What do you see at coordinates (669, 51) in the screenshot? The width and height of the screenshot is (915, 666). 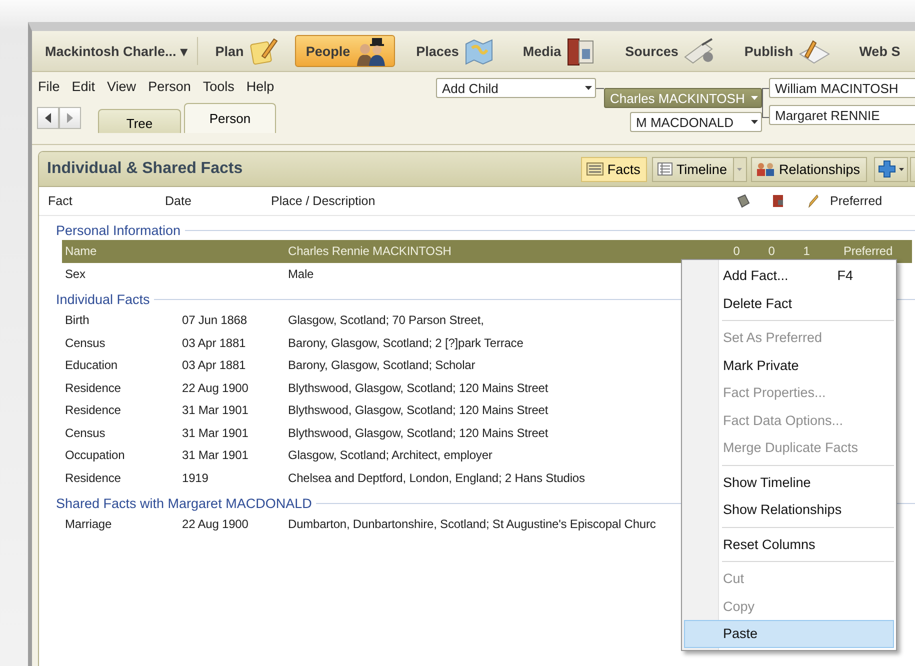 I see `nav-button: Sources` at bounding box center [669, 51].